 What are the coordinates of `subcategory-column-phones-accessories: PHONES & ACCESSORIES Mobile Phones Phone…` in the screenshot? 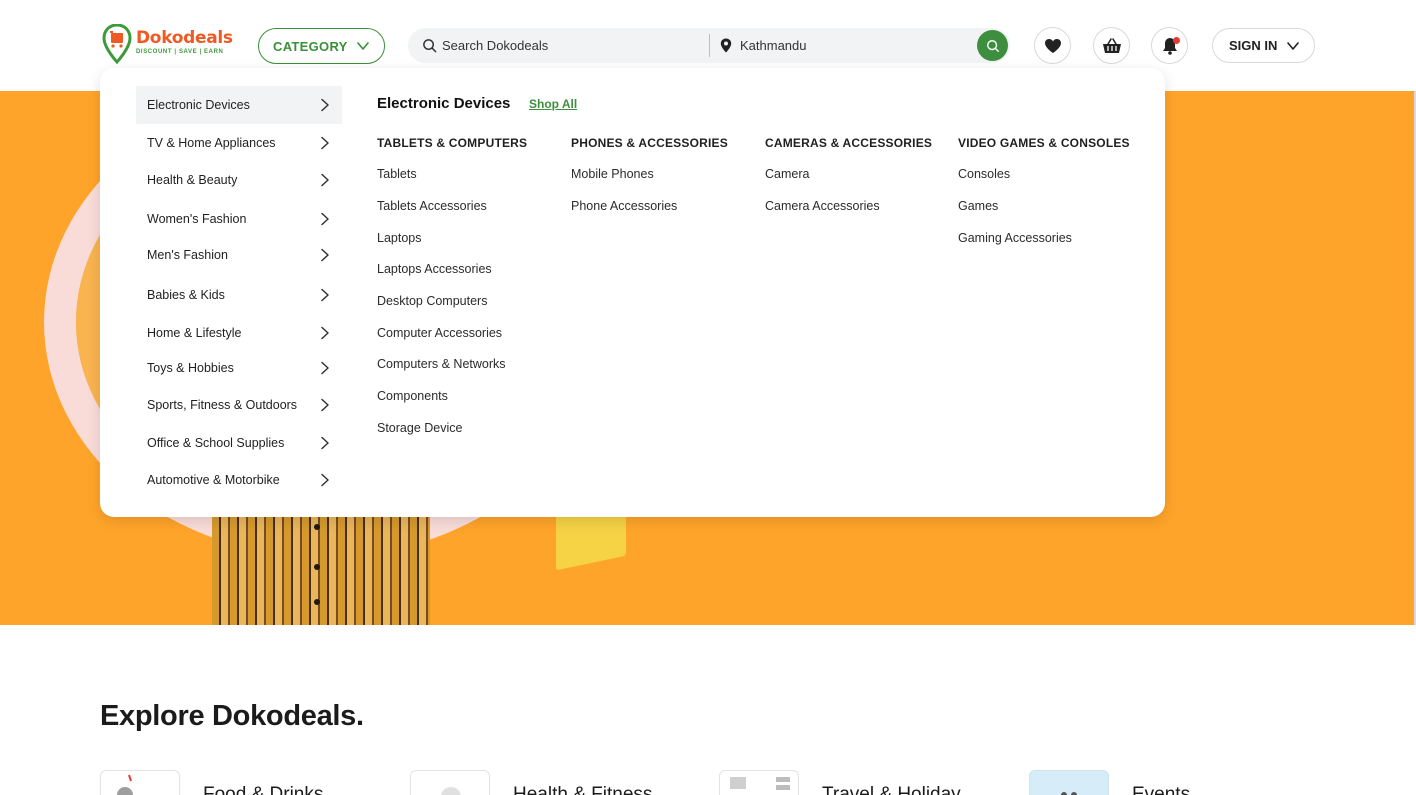 It's located at (649, 174).